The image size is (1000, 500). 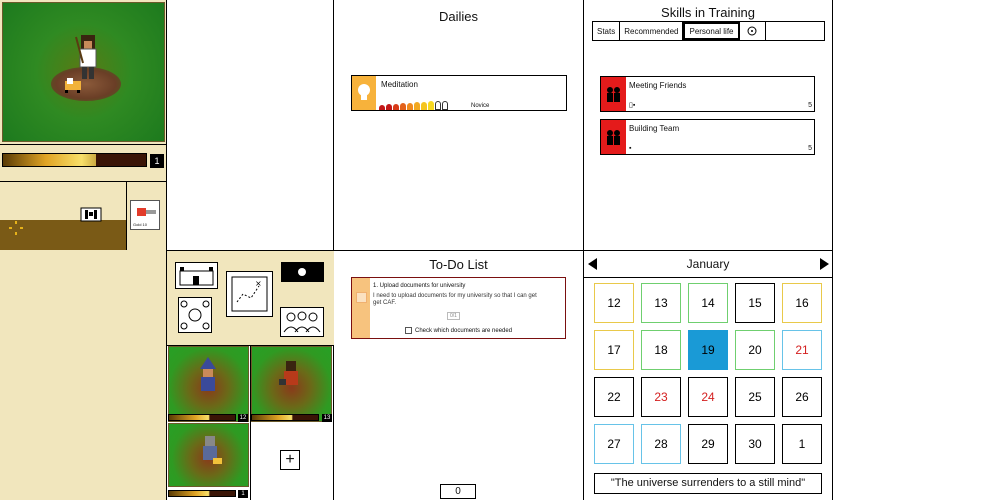 I want to click on calendar-month: January, so click(x=708, y=264).